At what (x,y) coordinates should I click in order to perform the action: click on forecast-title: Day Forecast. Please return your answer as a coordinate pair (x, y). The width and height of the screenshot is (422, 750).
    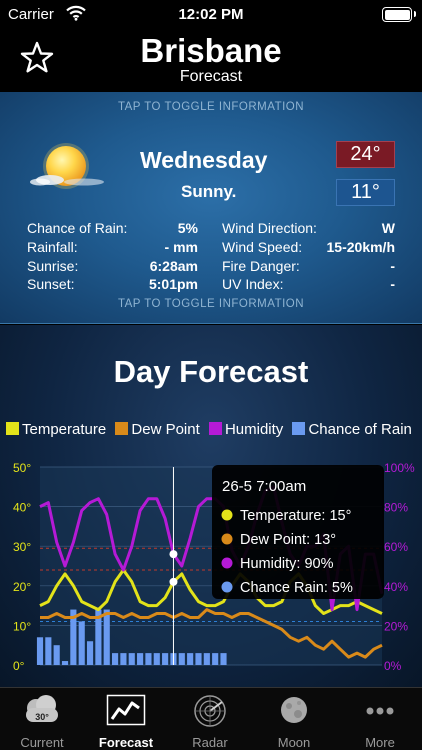
    Looking at the image, I should click on (211, 371).